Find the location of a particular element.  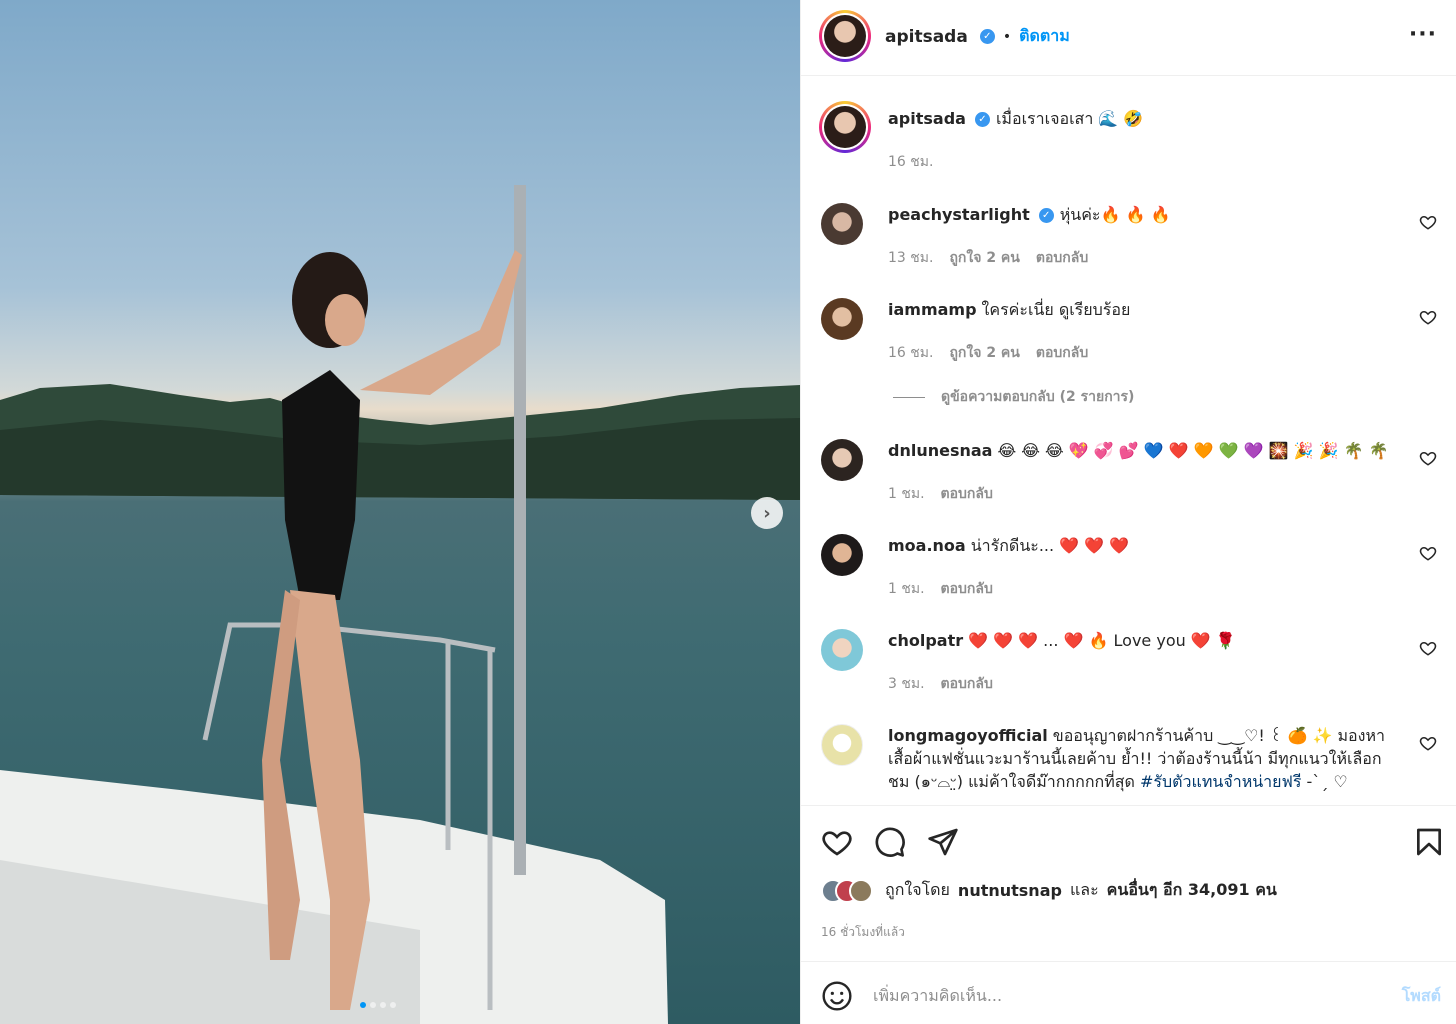

pole is located at coordinates (520, 530).